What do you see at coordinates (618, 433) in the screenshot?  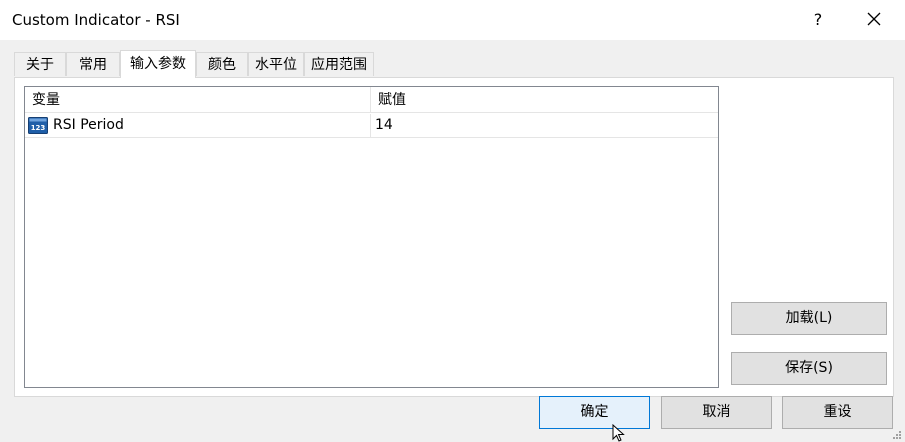 I see `mouse-cursor-icon` at bounding box center [618, 433].